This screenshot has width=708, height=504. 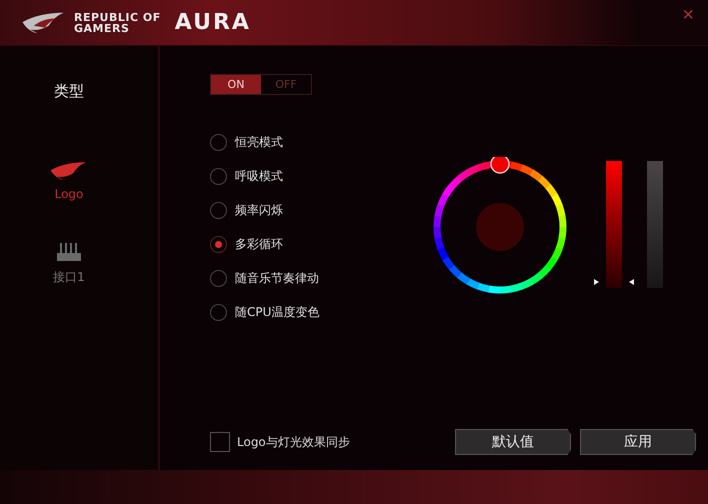 What do you see at coordinates (69, 180) in the screenshot?
I see `sidebar-item: Logo` at bounding box center [69, 180].